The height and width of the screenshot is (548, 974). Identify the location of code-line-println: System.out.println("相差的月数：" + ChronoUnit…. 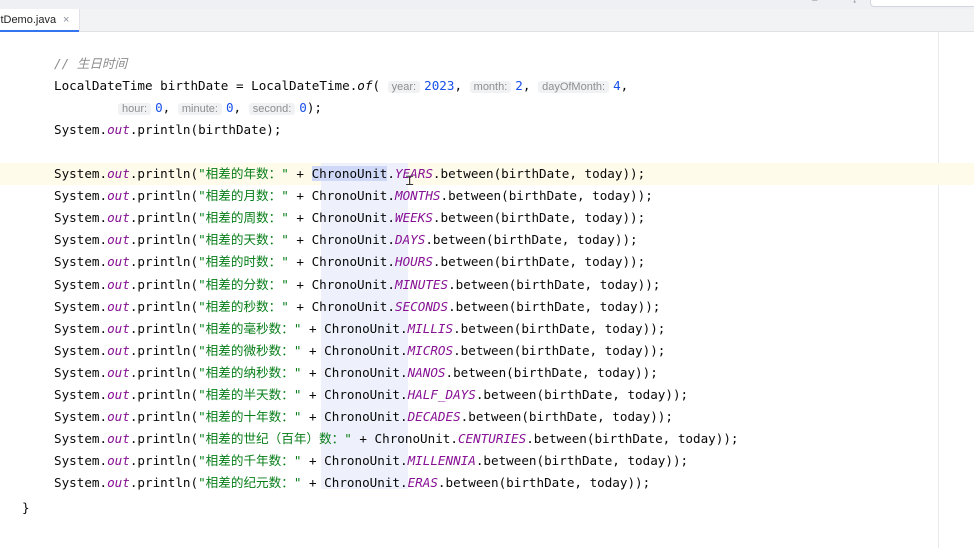
(353, 196).